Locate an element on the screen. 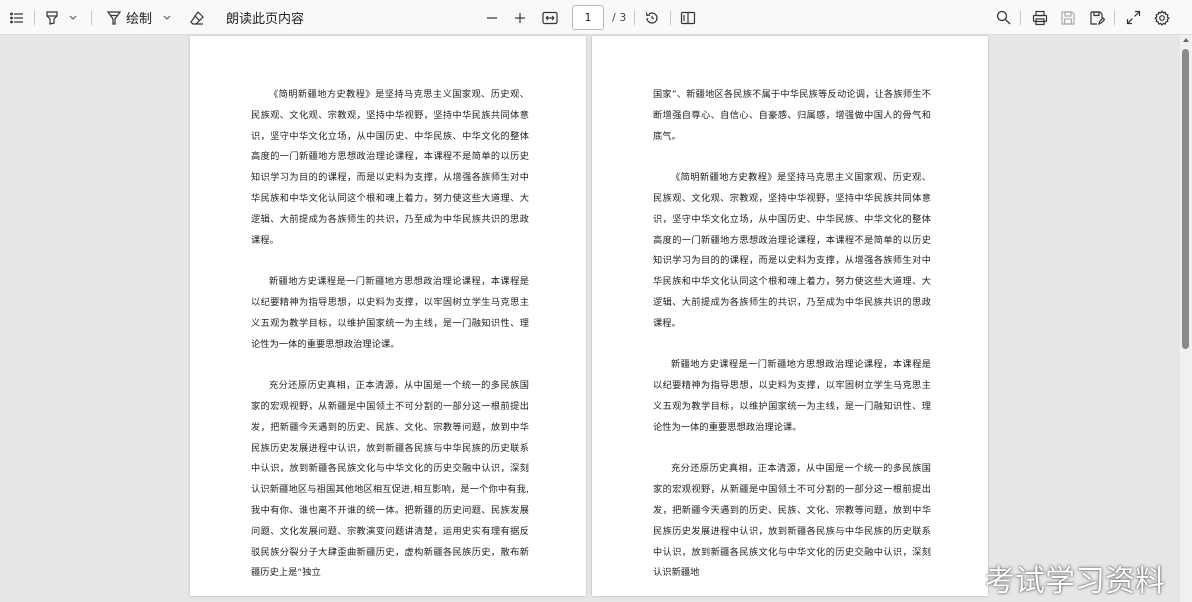 Image resolution: width=1192 pixels, height=602 pixels. contents-icon is located at coordinates (17, 17).